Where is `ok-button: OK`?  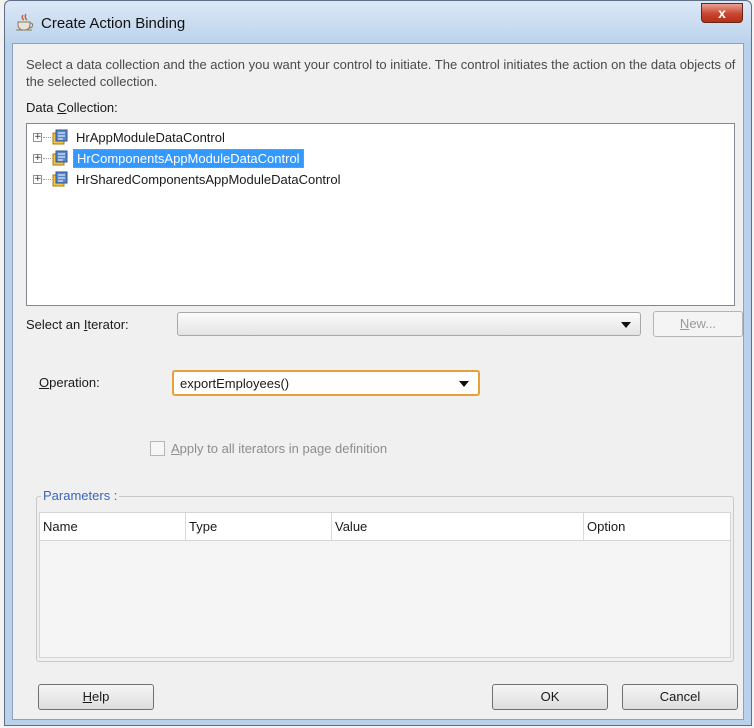
ok-button: OK is located at coordinates (550, 697).